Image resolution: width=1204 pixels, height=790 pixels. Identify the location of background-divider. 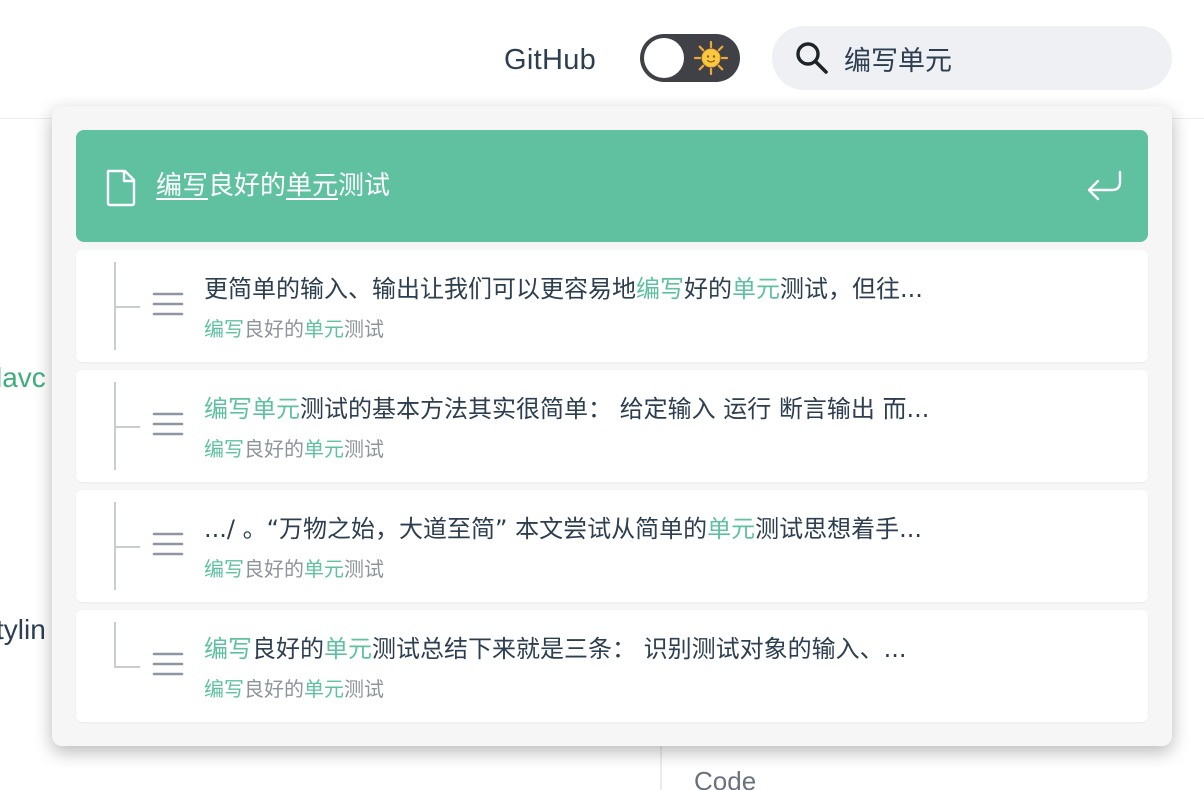
(661, 765).